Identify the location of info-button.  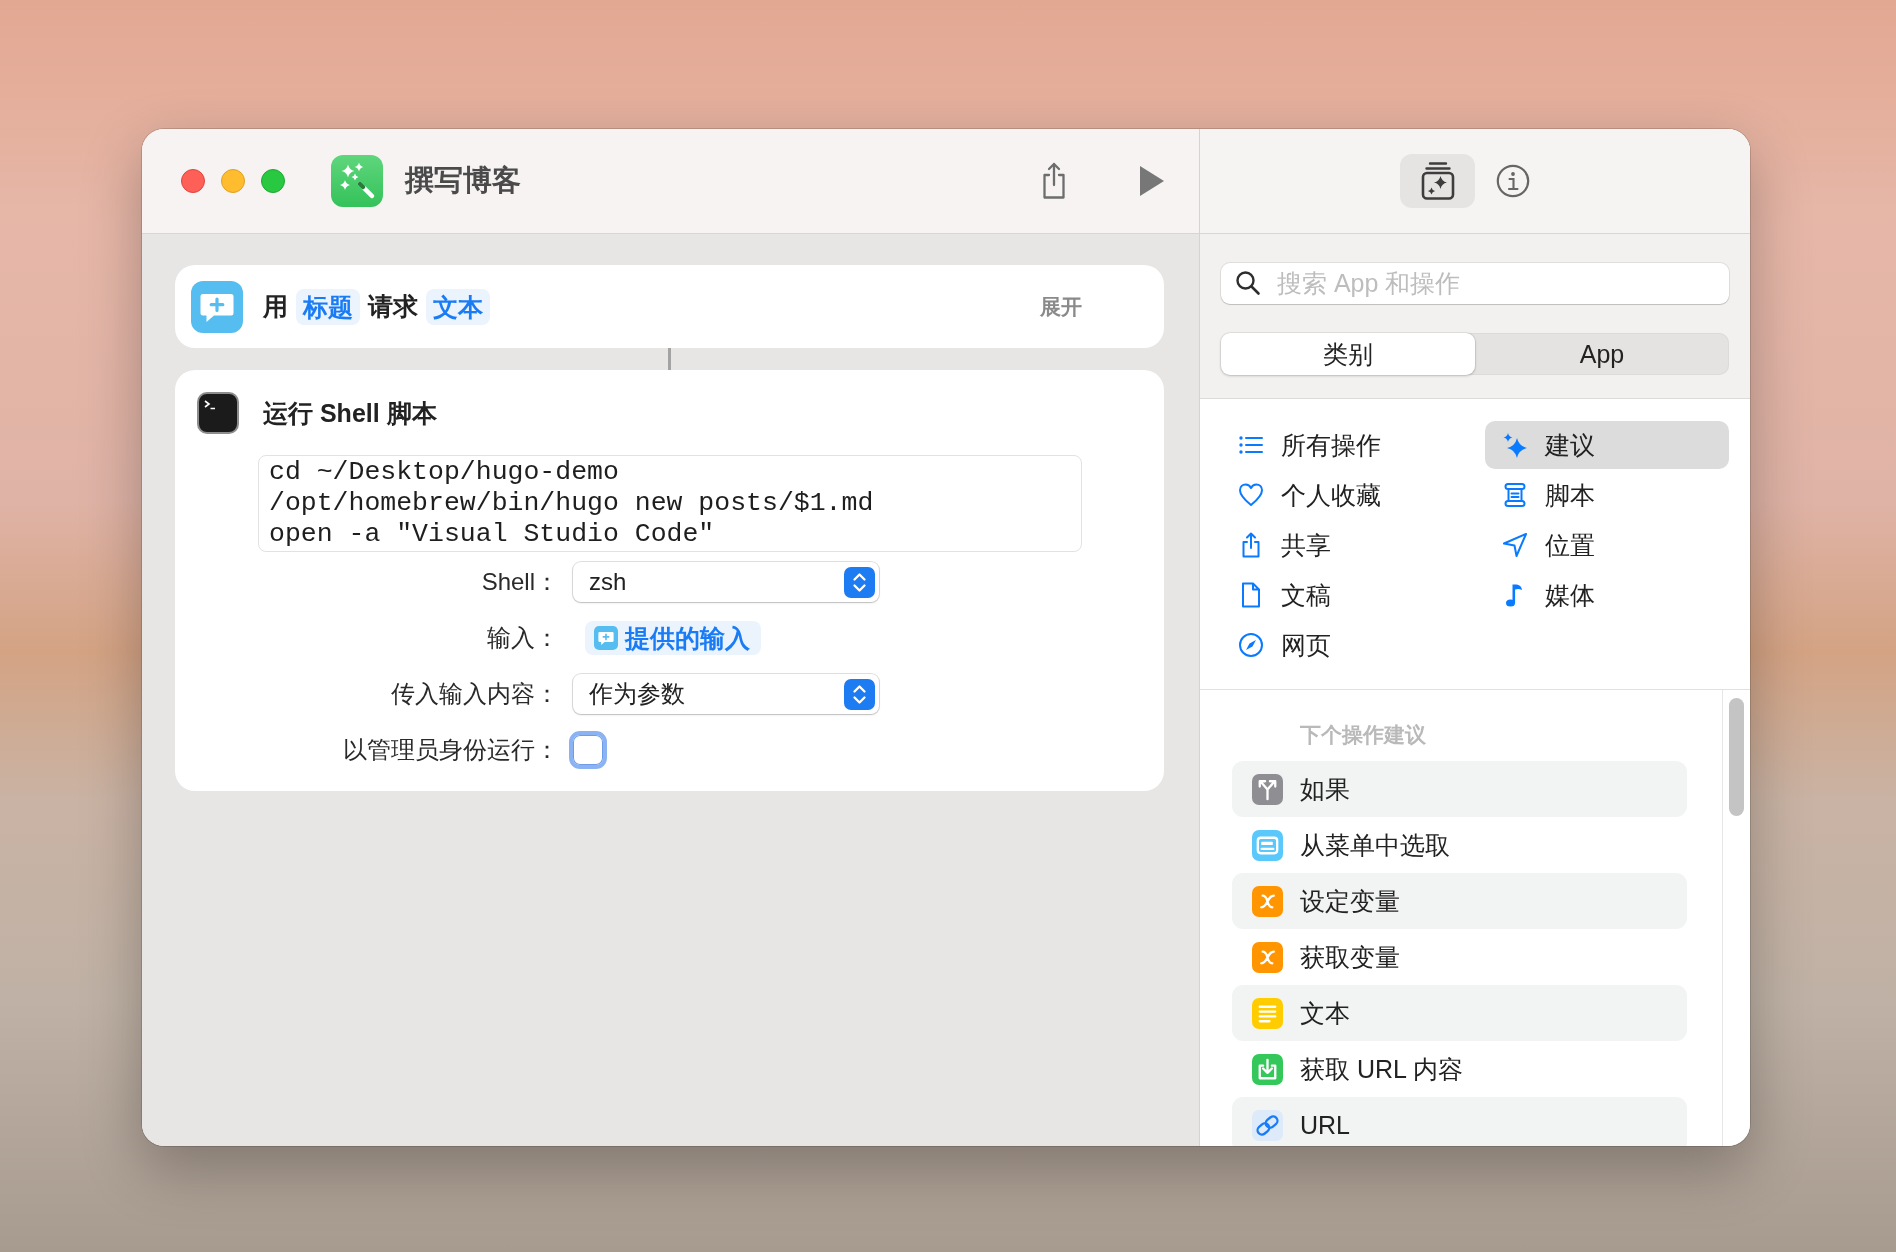
(1513, 181).